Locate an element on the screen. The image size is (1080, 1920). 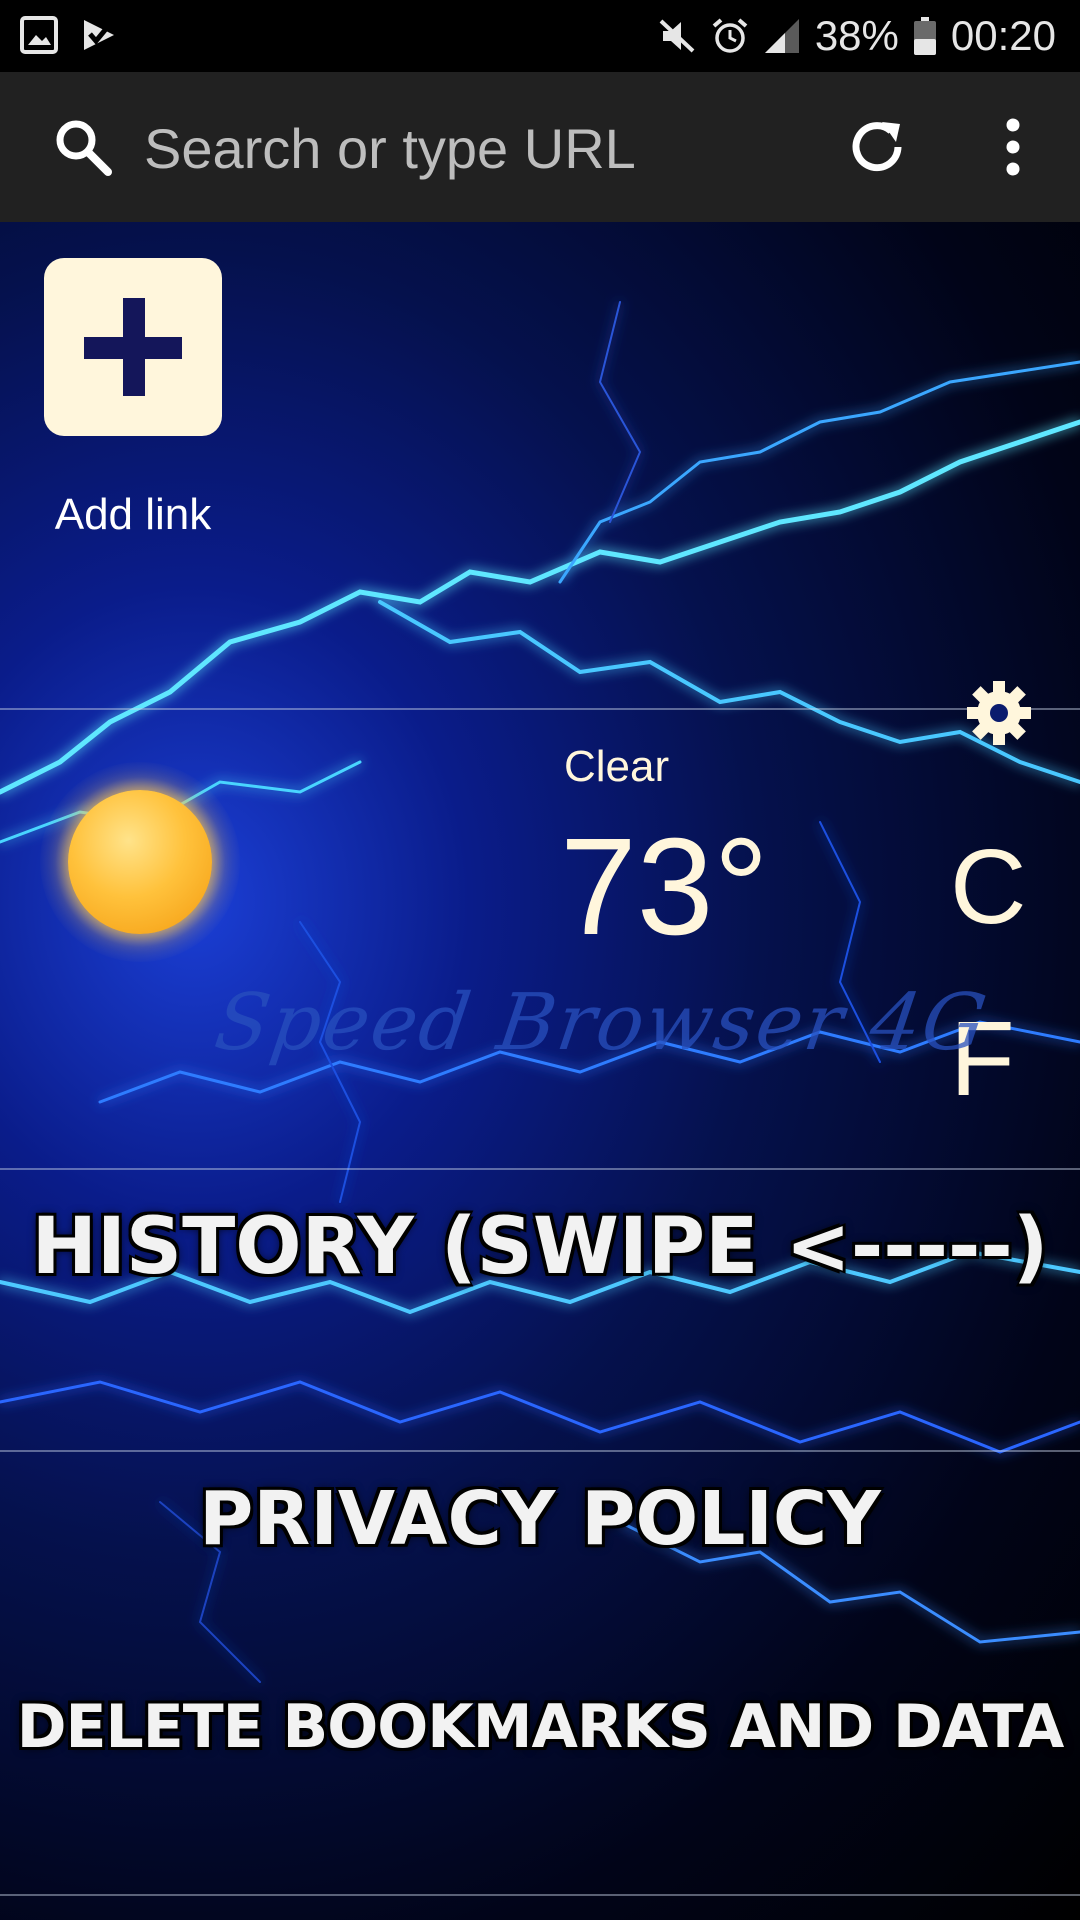
battery-icon is located at coordinates (925, 36).